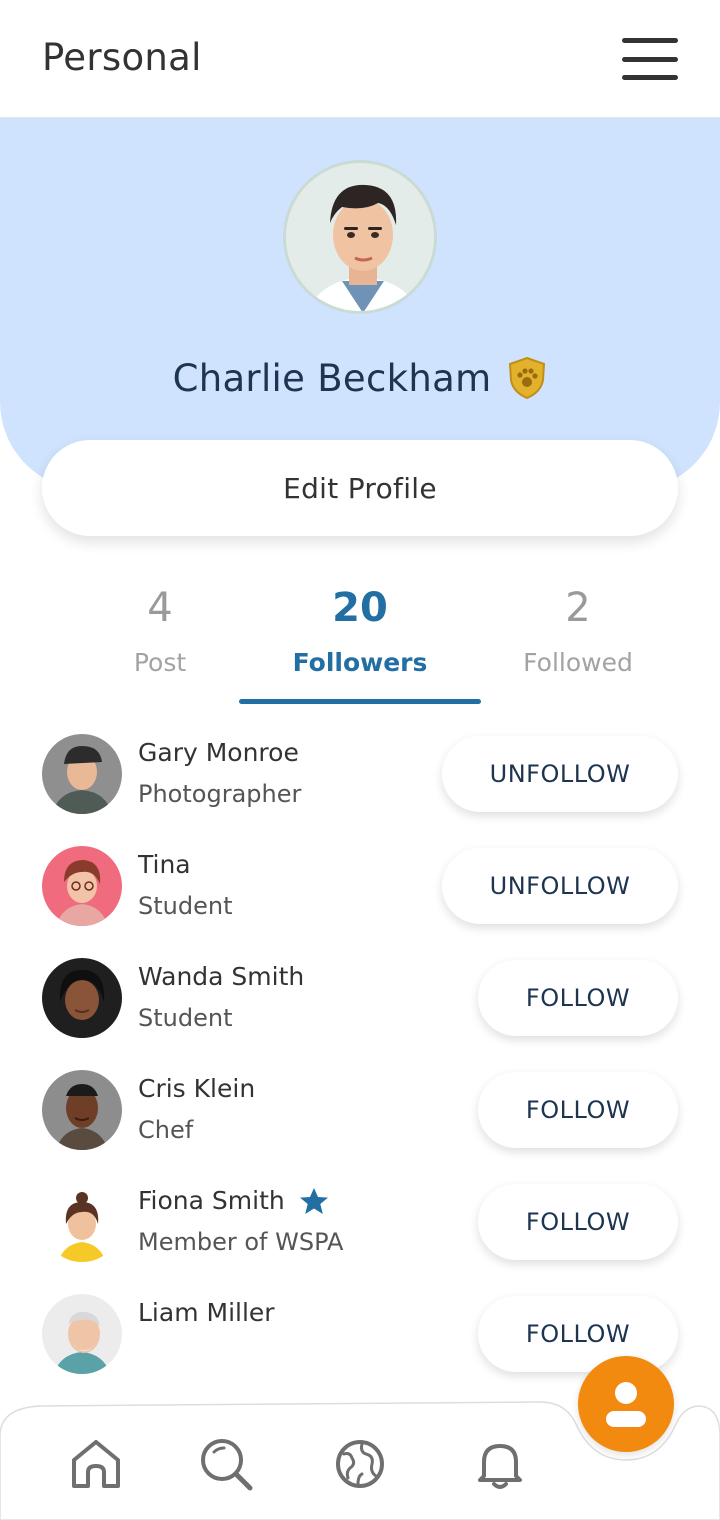 The width and height of the screenshot is (720, 1520). What do you see at coordinates (500, 1464) in the screenshot?
I see `bell-icon` at bounding box center [500, 1464].